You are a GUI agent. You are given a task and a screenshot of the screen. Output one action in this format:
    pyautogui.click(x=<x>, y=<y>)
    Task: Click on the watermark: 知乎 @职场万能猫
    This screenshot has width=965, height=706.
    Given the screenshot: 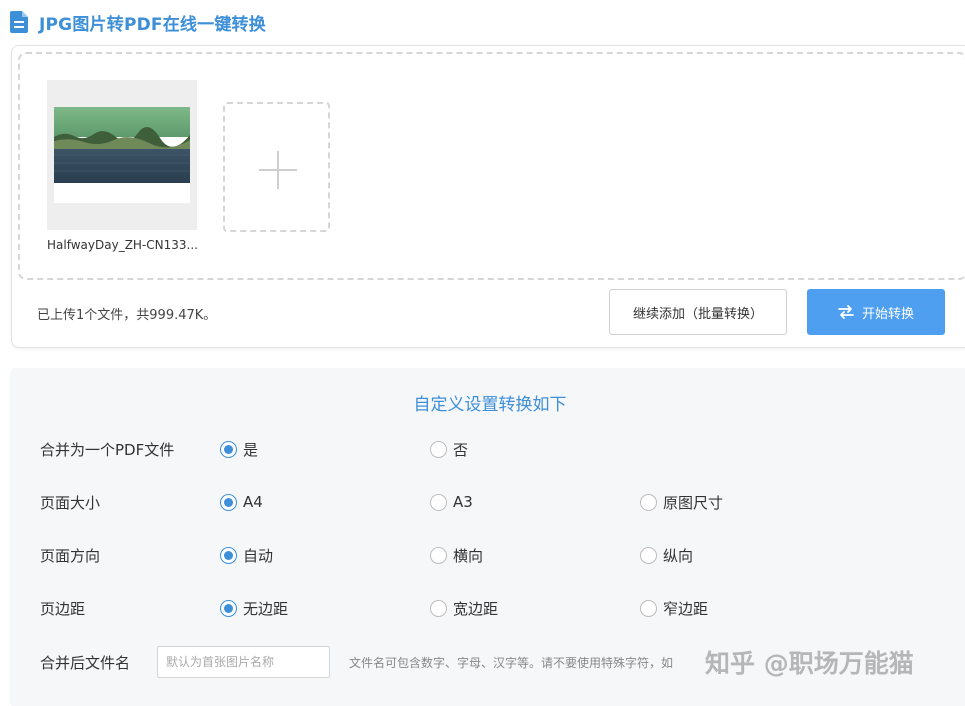 What is the action you would take?
    pyautogui.click(x=809, y=663)
    